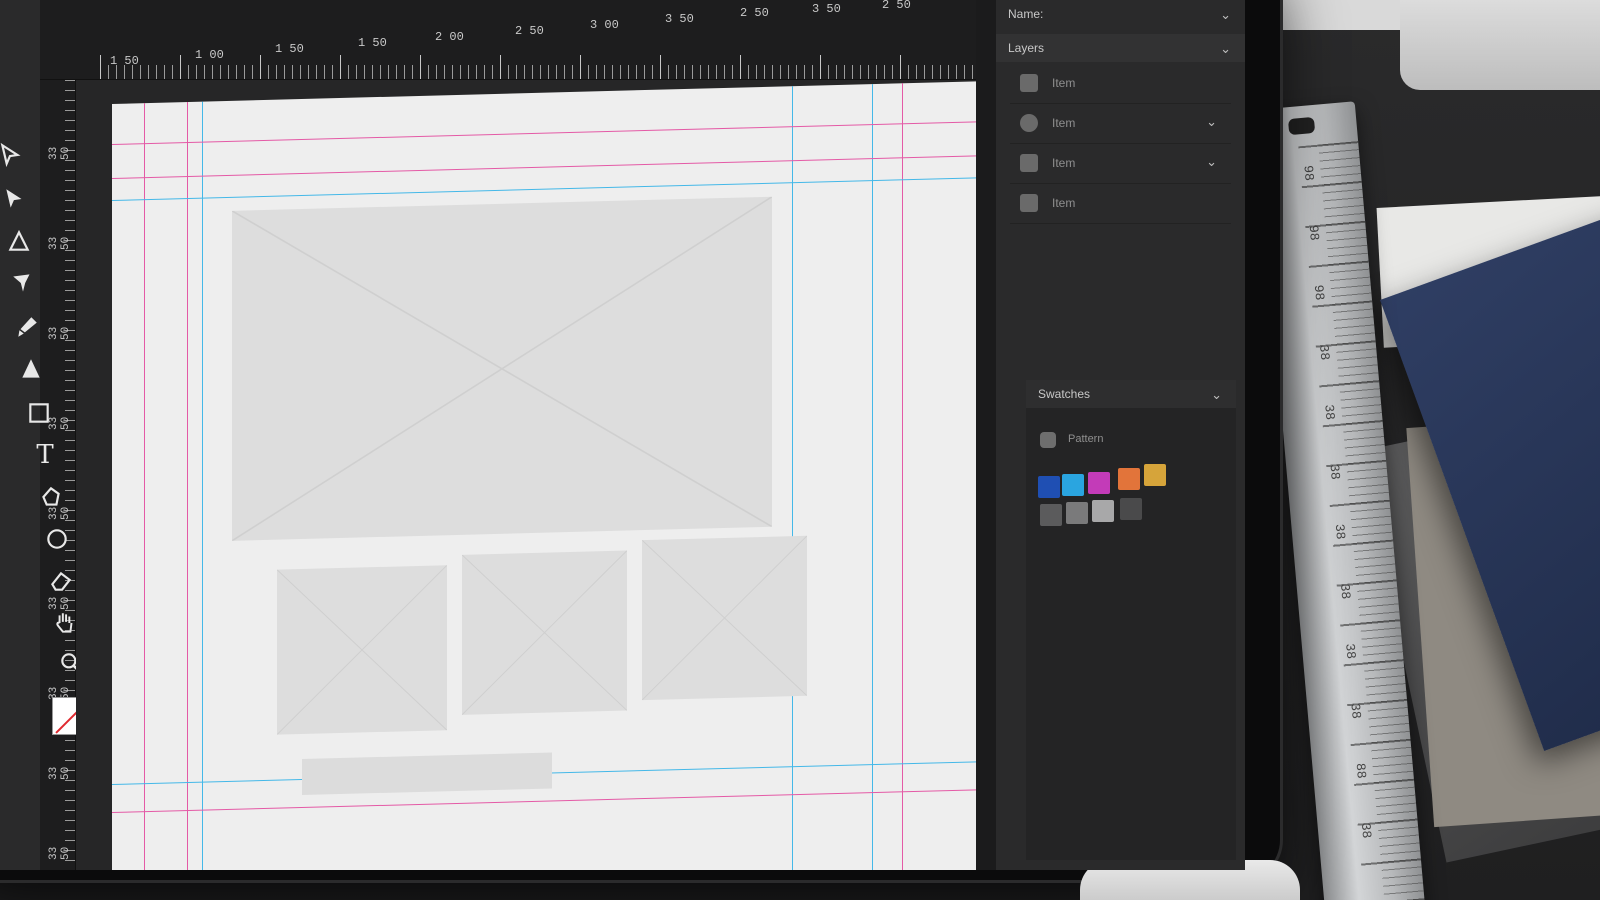  I want to click on ruler-label: 1 00, so click(209, 55).